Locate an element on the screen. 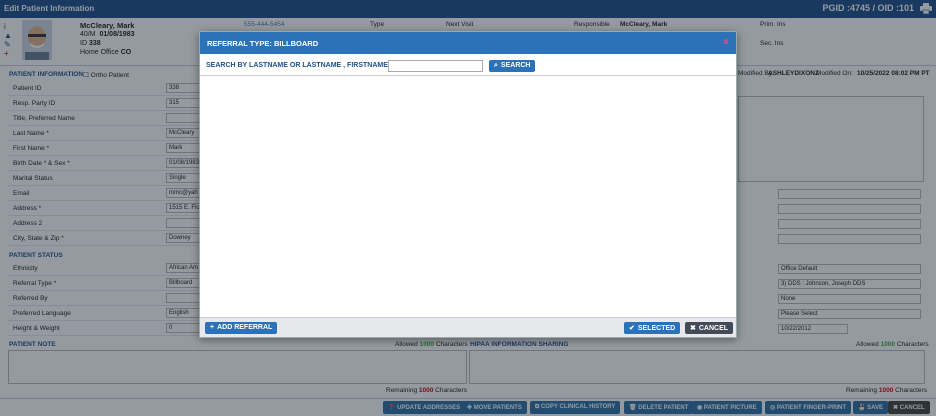 Image resolution: width=936 pixels, height=416 pixels. modal-footer: + ADD REFERRAL ✔ SELECTED ✖ CANCEL is located at coordinates (468, 327).